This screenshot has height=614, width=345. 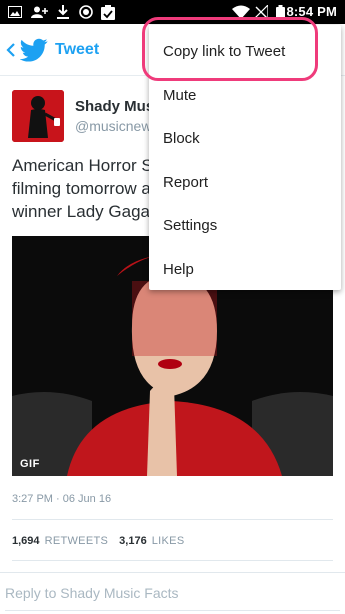 What do you see at coordinates (133, 541) in the screenshot?
I see `likes-count: 3,176` at bounding box center [133, 541].